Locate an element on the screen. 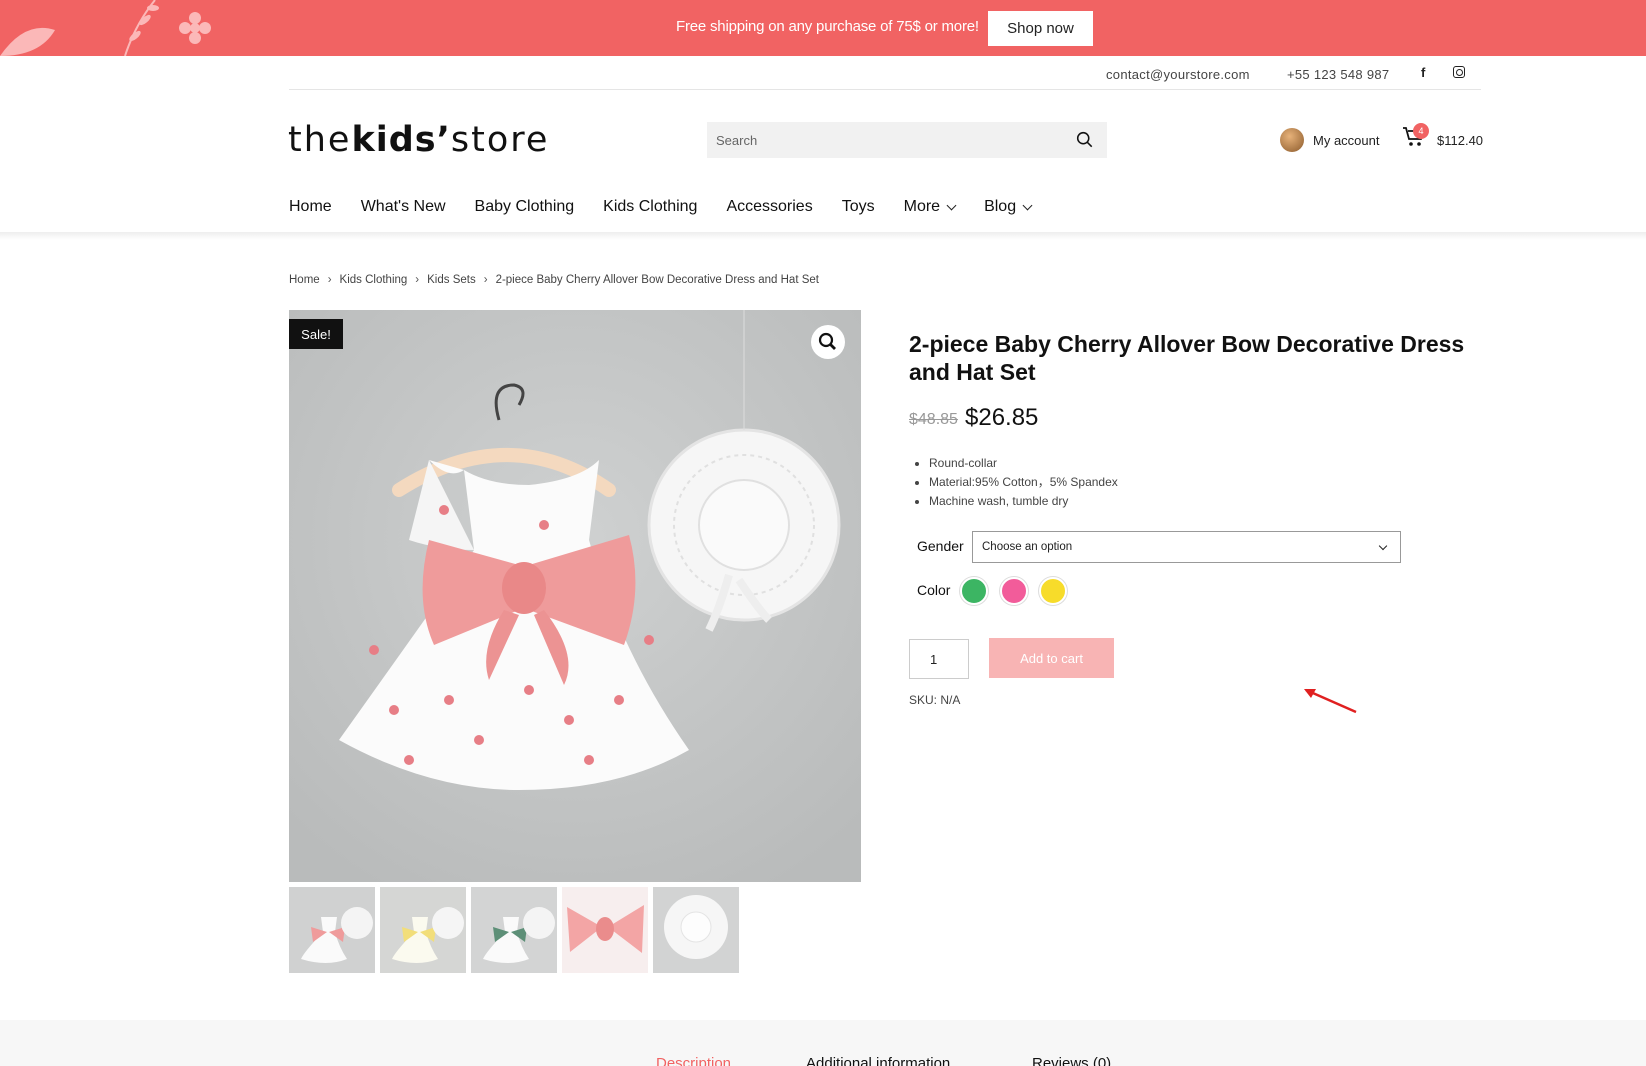 This screenshot has height=1066, width=1646. add-to-cart-button: Add to cart is located at coordinates (1051, 658).